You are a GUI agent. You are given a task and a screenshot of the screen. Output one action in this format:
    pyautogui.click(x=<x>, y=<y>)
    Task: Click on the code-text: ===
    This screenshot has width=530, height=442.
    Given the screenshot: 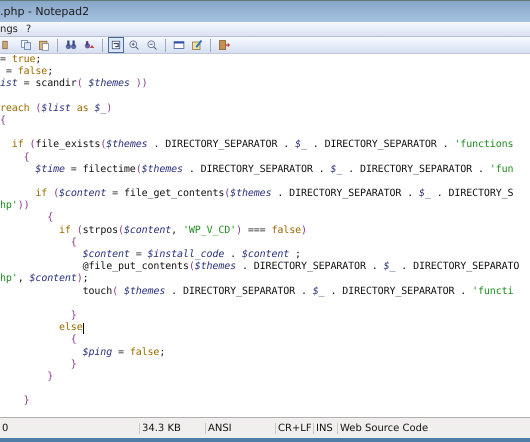 What is the action you would take?
    pyautogui.click(x=256, y=230)
    